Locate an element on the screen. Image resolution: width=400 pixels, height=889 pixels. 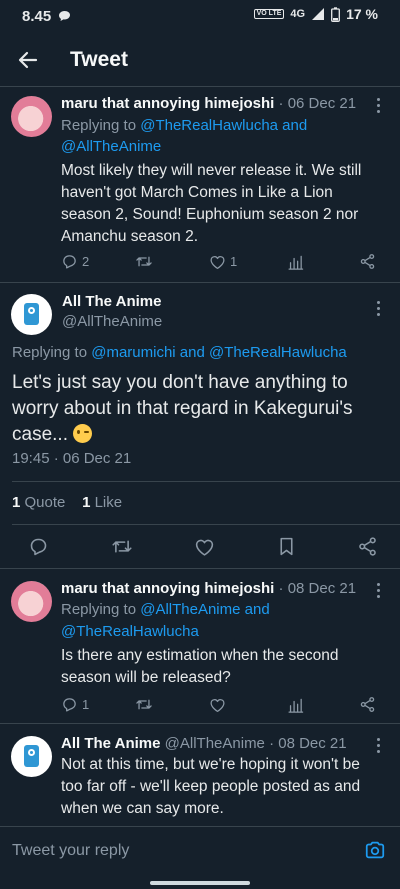
tweet-actions: 2 1 is located at coordinates (221, 261).